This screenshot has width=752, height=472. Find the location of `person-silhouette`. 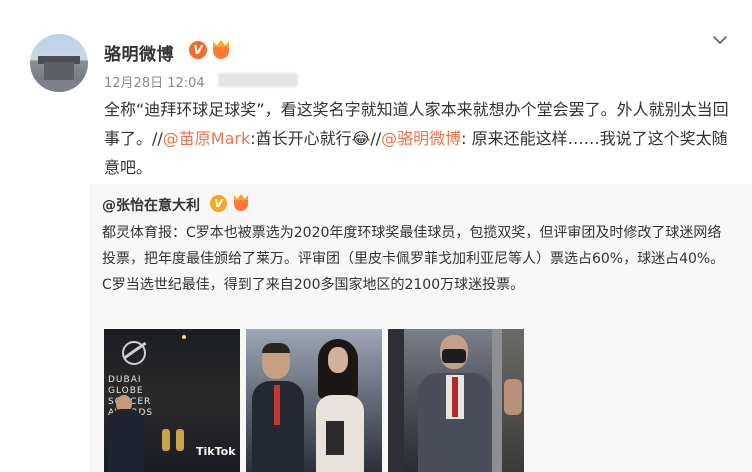

person-silhouette is located at coordinates (126, 440).